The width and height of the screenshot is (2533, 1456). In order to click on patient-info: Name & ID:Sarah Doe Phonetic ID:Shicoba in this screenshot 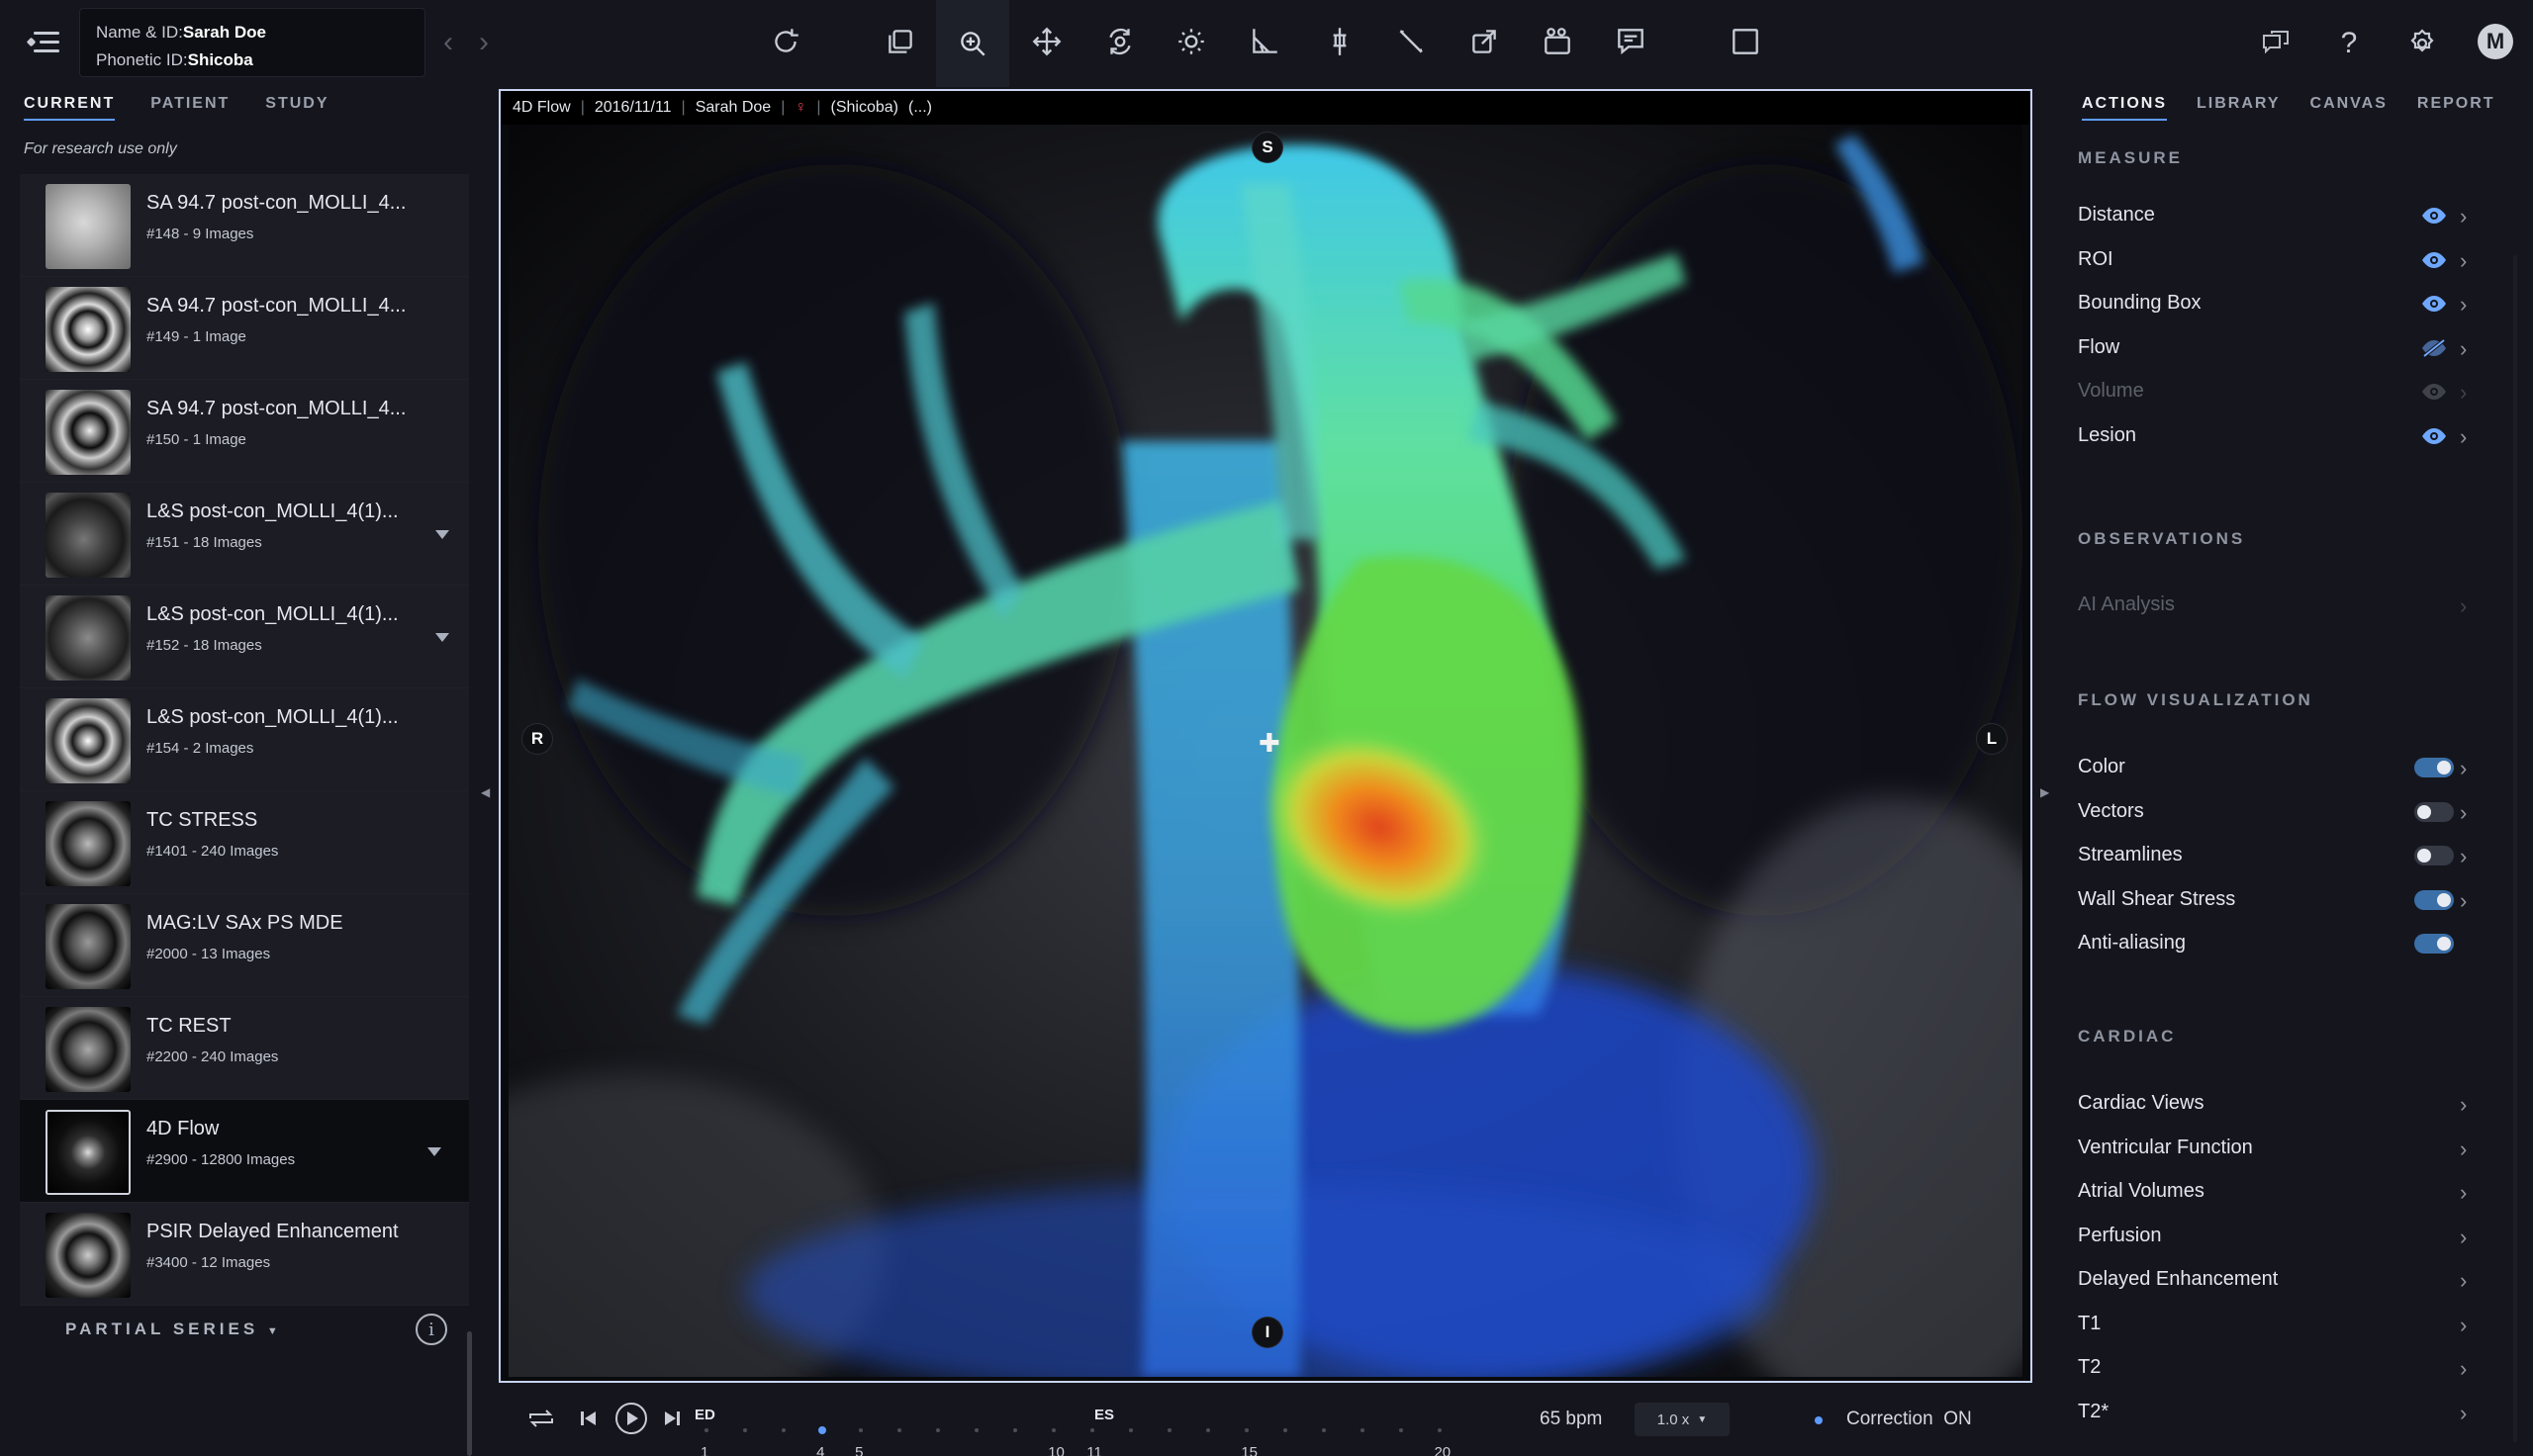, I will do `click(252, 42)`.